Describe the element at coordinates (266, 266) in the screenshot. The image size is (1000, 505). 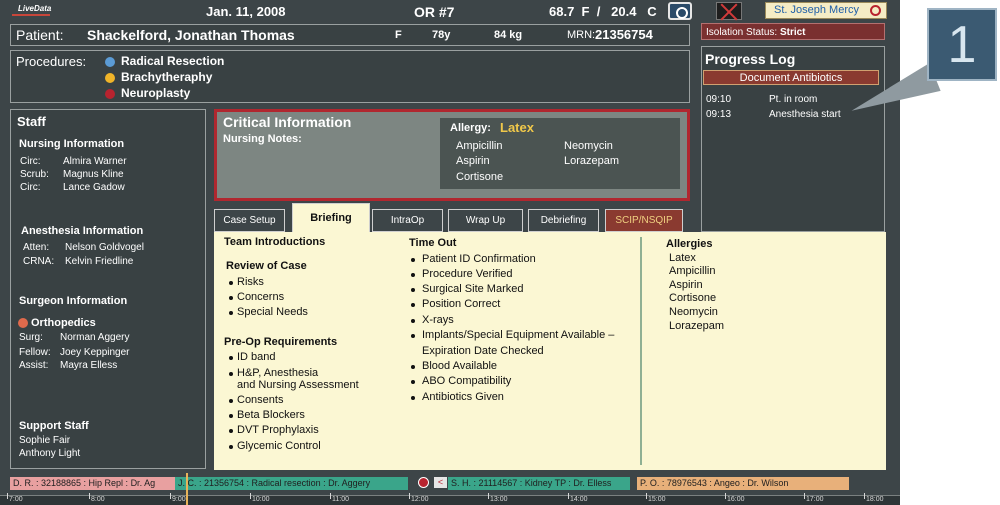
I see `review-title: Review of Case` at that location.